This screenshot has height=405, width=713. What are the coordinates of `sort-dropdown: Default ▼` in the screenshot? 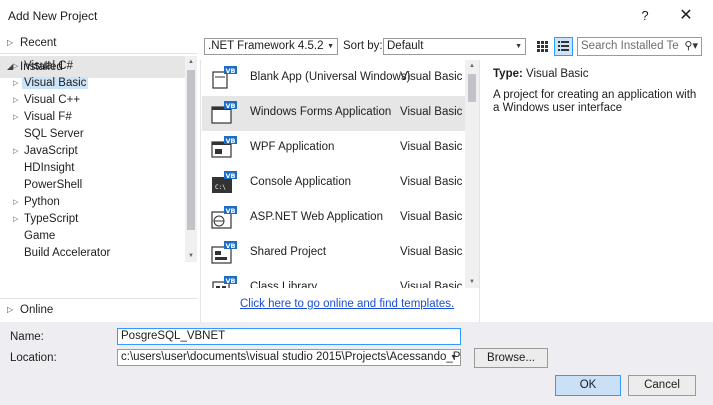 It's located at (454, 46).